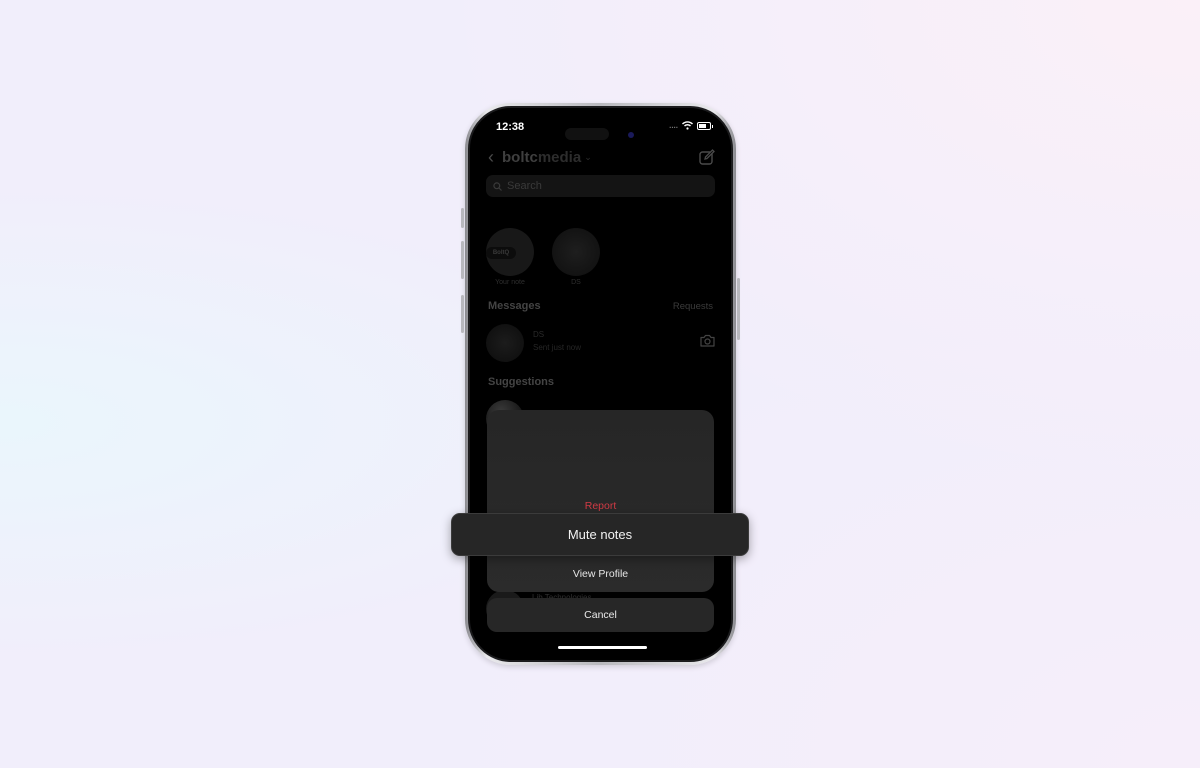  What do you see at coordinates (600, 615) in the screenshot?
I see `cancel-button: Cancel` at bounding box center [600, 615].